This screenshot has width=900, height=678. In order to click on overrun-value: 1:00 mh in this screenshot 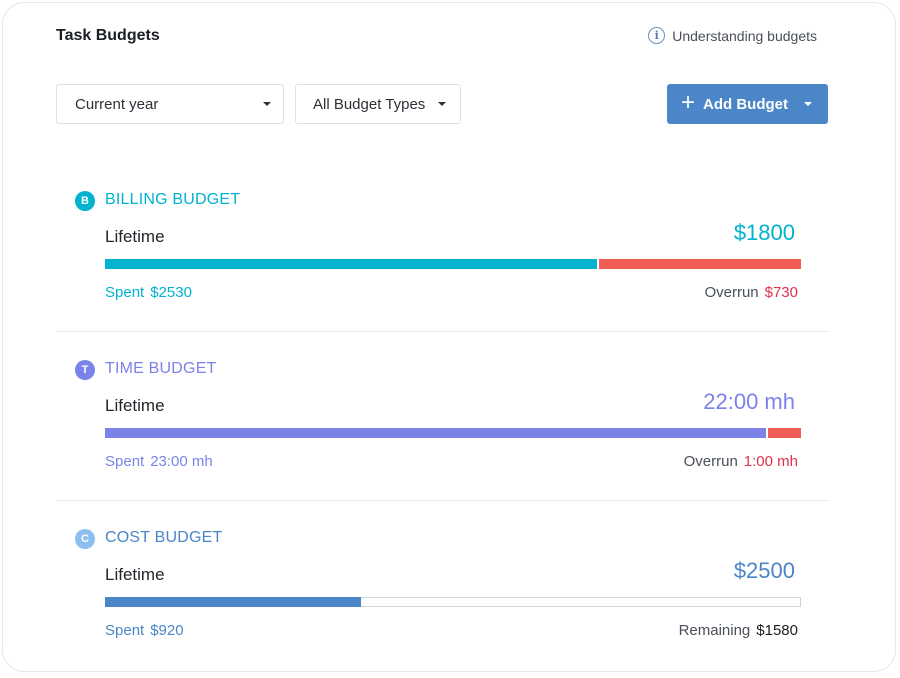, I will do `click(770, 461)`.